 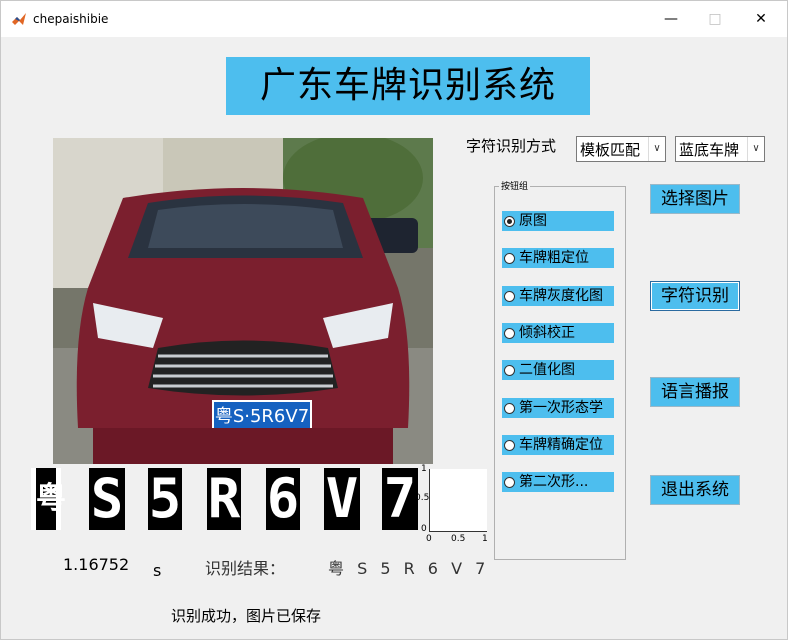 I want to click on radio-tilt-correction: 倾斜校正, so click(x=558, y=333).